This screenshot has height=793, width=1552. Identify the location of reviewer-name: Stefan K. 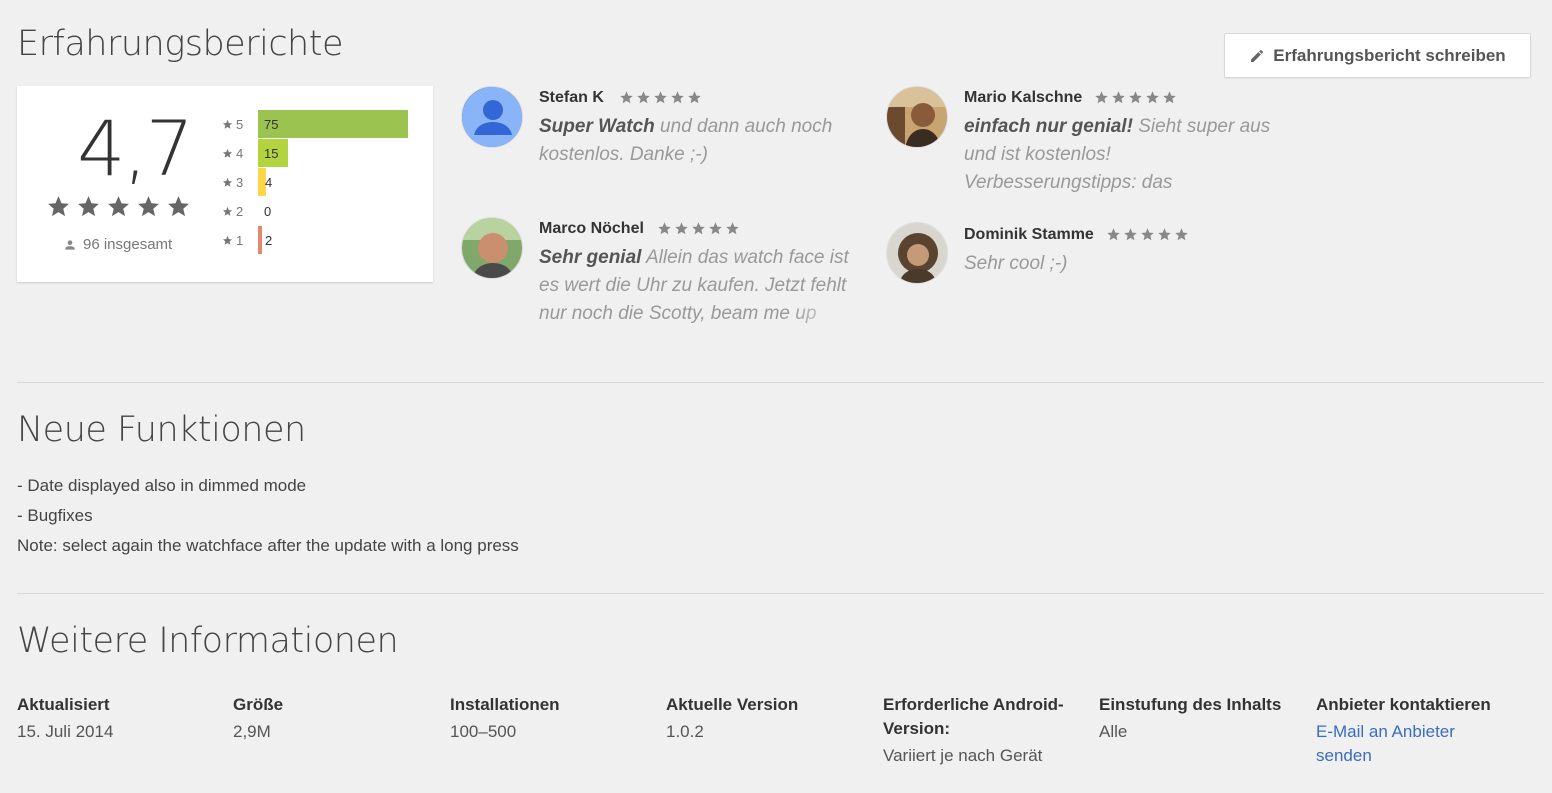
(571, 97).